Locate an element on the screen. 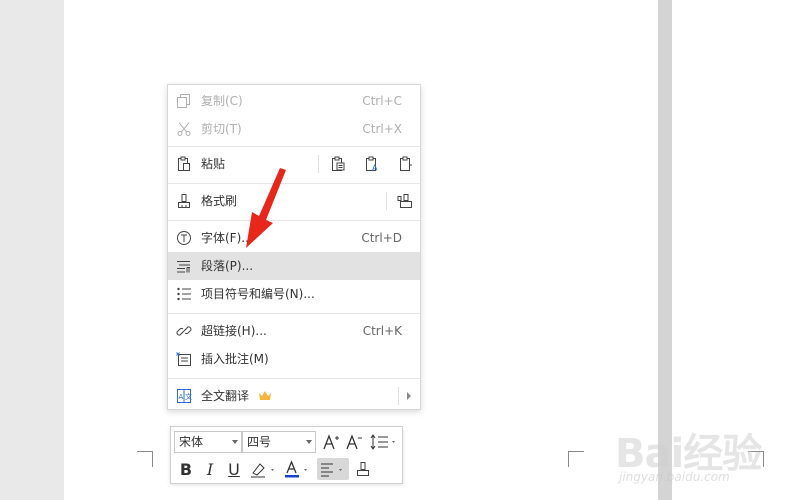 This screenshot has width=800, height=500. scissors-icon is located at coordinates (184, 129).